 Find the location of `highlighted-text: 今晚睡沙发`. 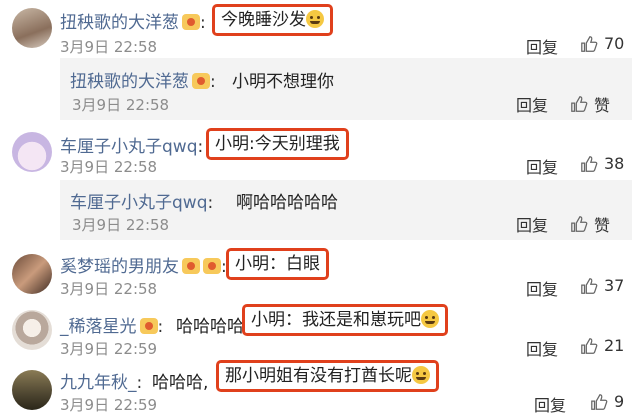

highlighted-text: 今晚睡沙发 is located at coordinates (272, 20).